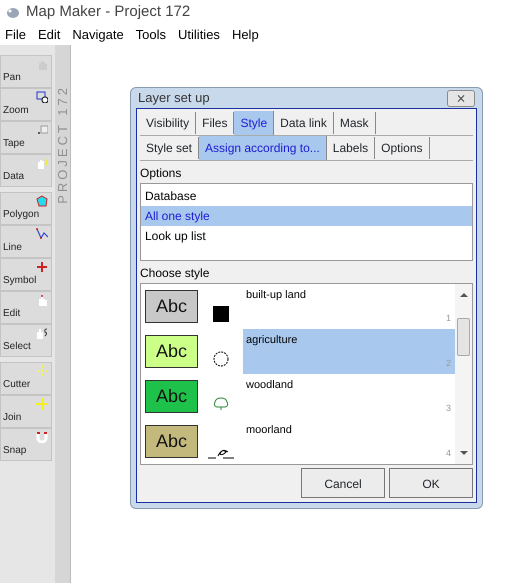 The image size is (532, 583). Describe the element at coordinates (349, 306) in the screenshot. I see `style-row-cell: built-up land 1` at that location.